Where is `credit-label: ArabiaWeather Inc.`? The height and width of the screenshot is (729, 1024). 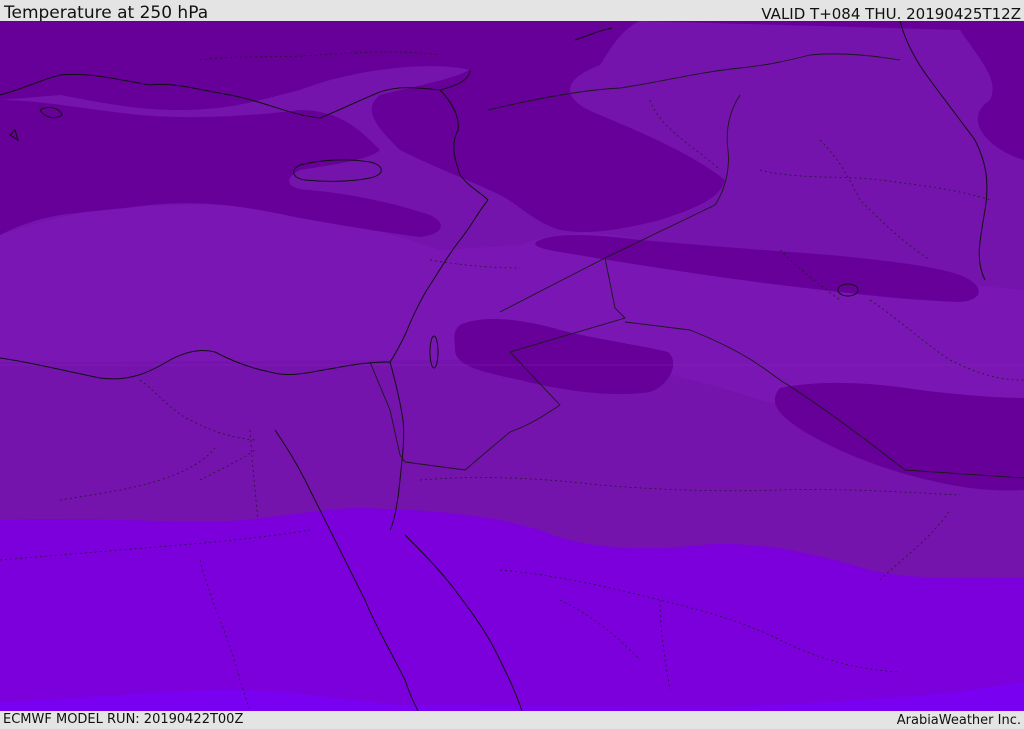 credit-label: ArabiaWeather Inc. is located at coordinates (958, 720).